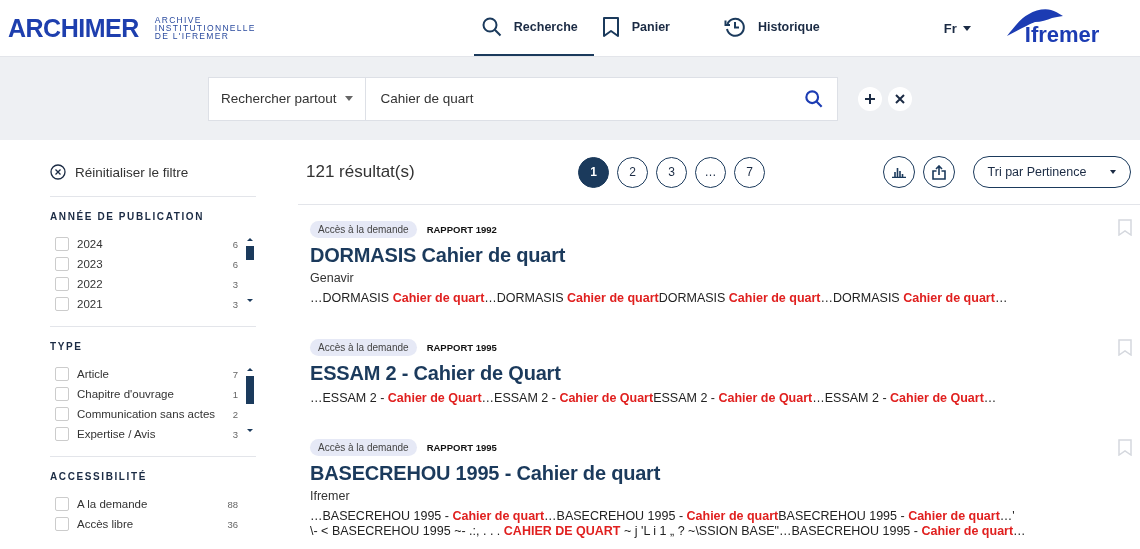  What do you see at coordinates (957, 28) in the screenshot?
I see `language-selector: Fr` at bounding box center [957, 28].